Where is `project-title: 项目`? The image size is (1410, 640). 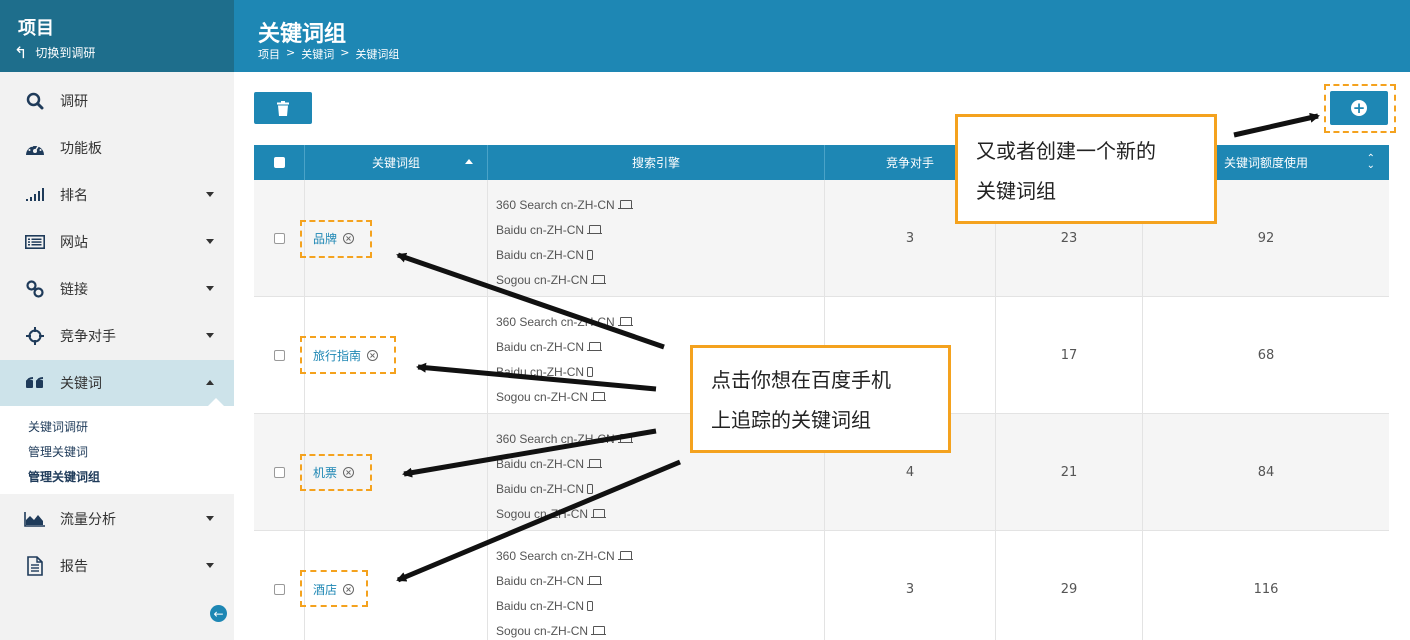
project-title: 项目 is located at coordinates (36, 28).